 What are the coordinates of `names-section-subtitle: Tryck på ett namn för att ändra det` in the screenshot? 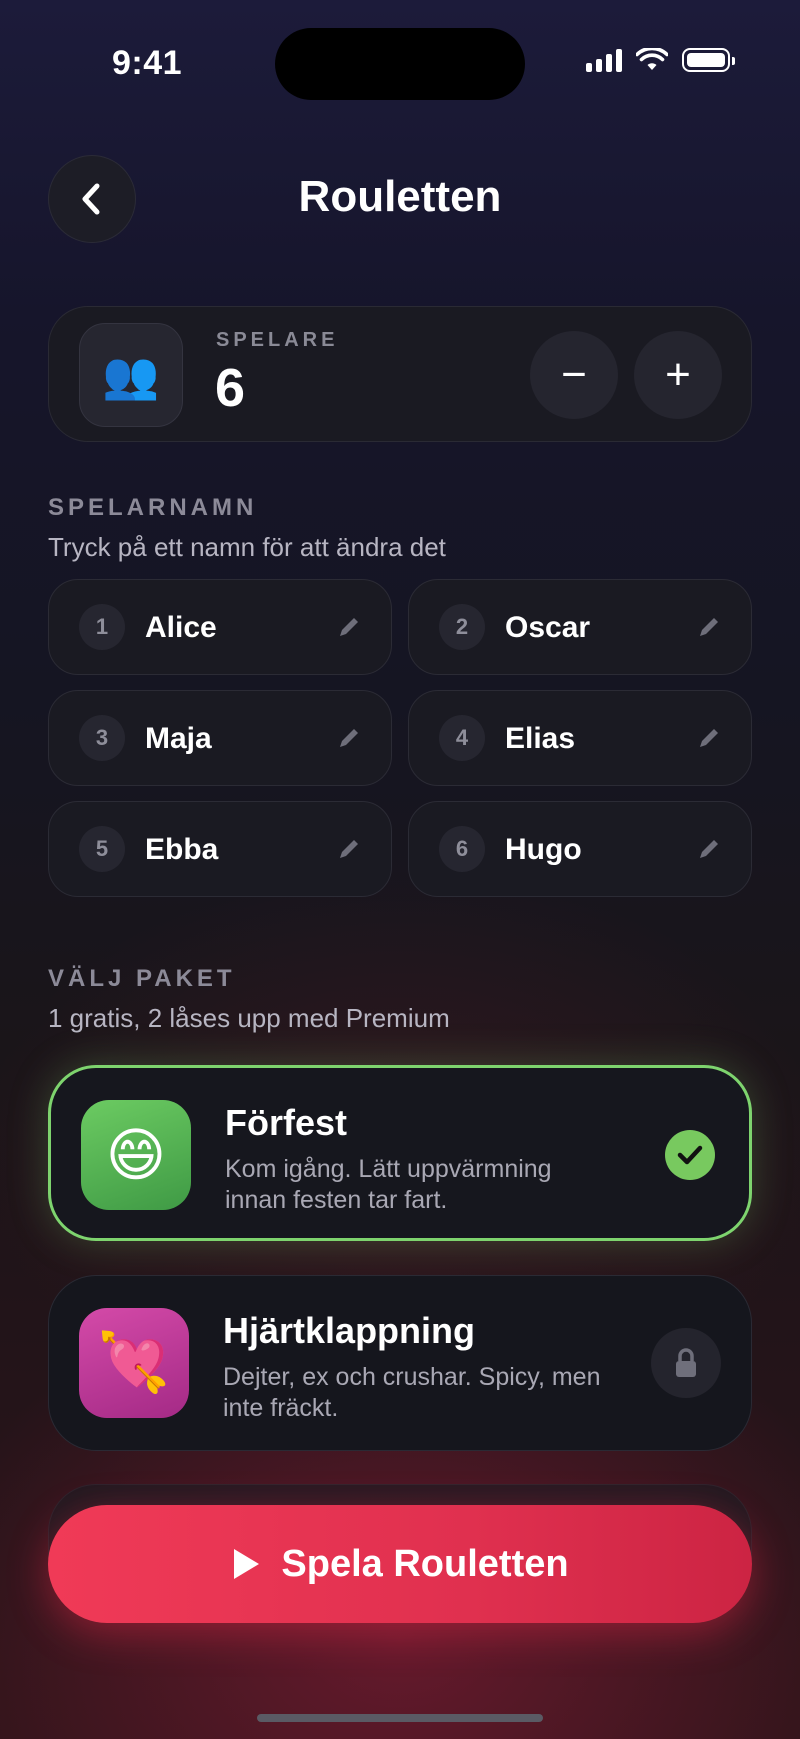 It's located at (247, 547).